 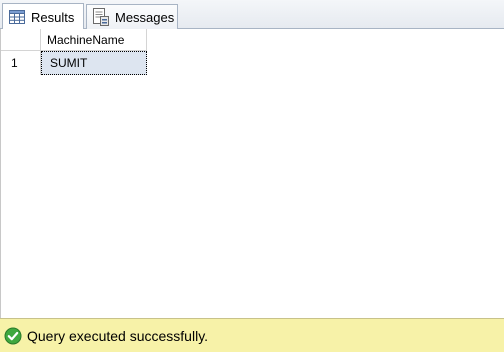 What do you see at coordinates (94, 63) in the screenshot?
I see `grid-cell-machinename: SUMIT` at bounding box center [94, 63].